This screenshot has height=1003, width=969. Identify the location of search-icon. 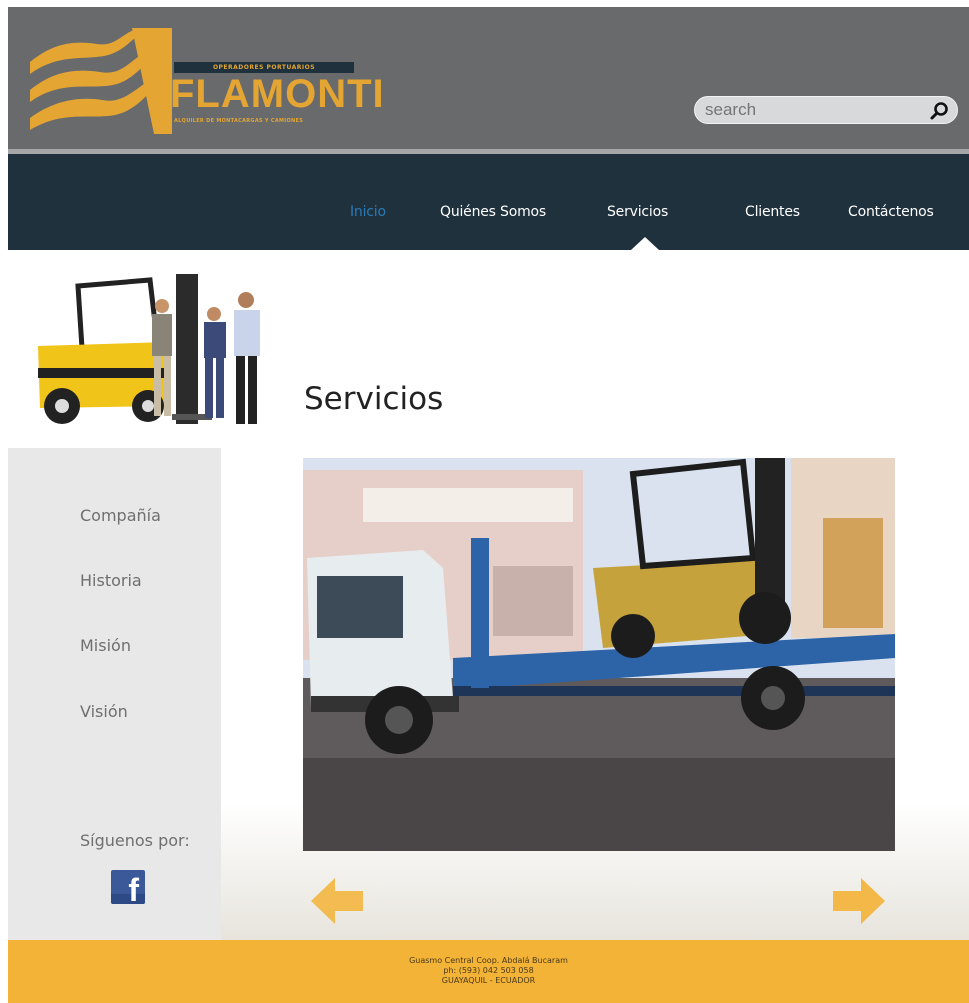
(939, 111).